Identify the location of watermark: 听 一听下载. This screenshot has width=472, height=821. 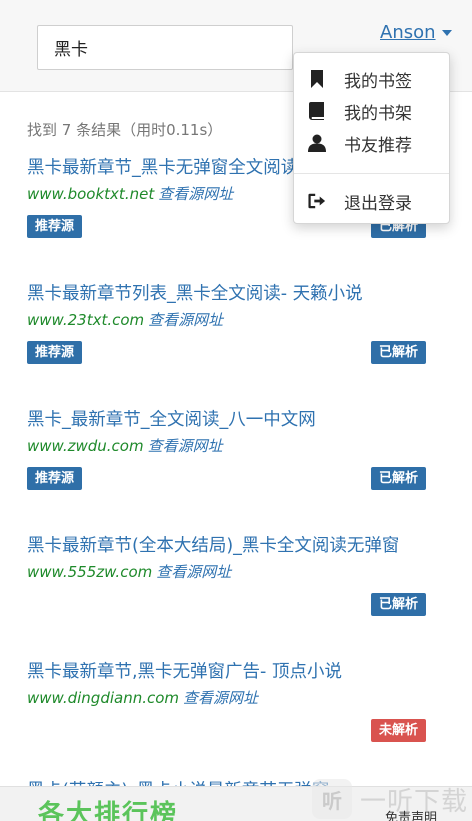
(392, 799).